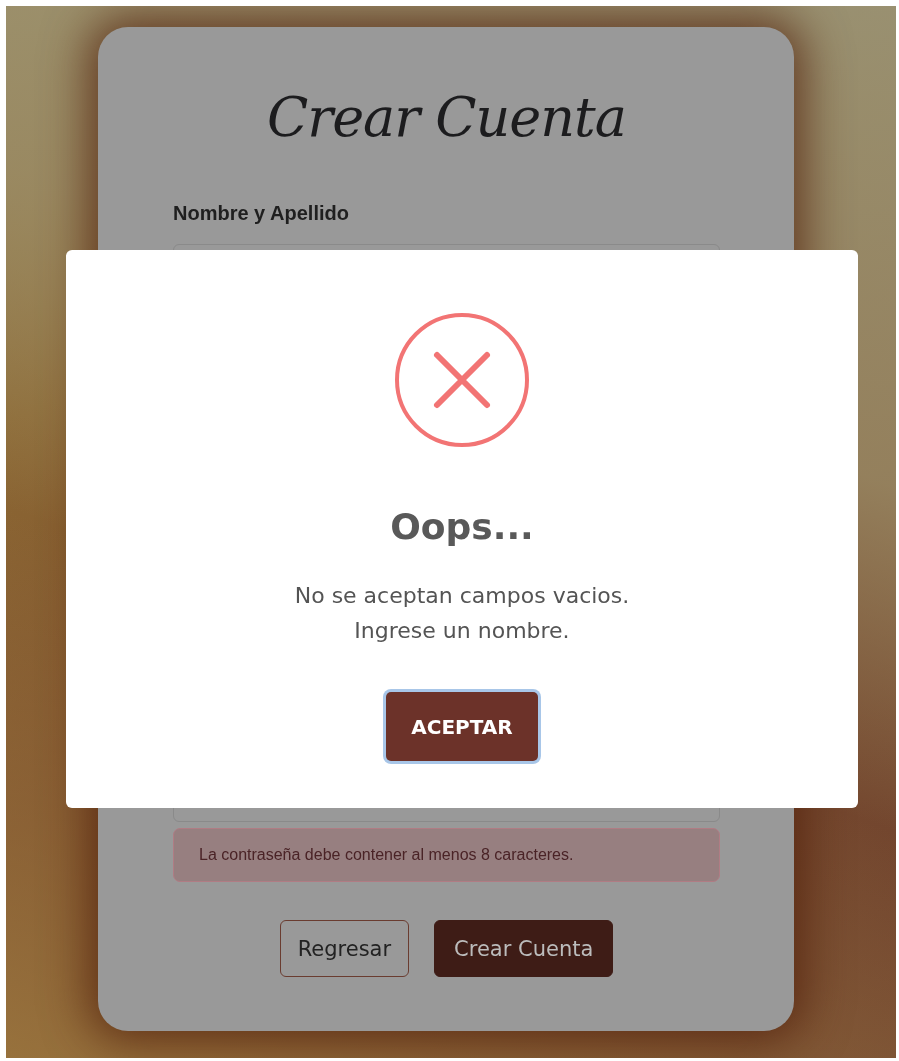  Describe the element at coordinates (261, 213) in the screenshot. I see `field-label: Nombre y Apellido` at that location.